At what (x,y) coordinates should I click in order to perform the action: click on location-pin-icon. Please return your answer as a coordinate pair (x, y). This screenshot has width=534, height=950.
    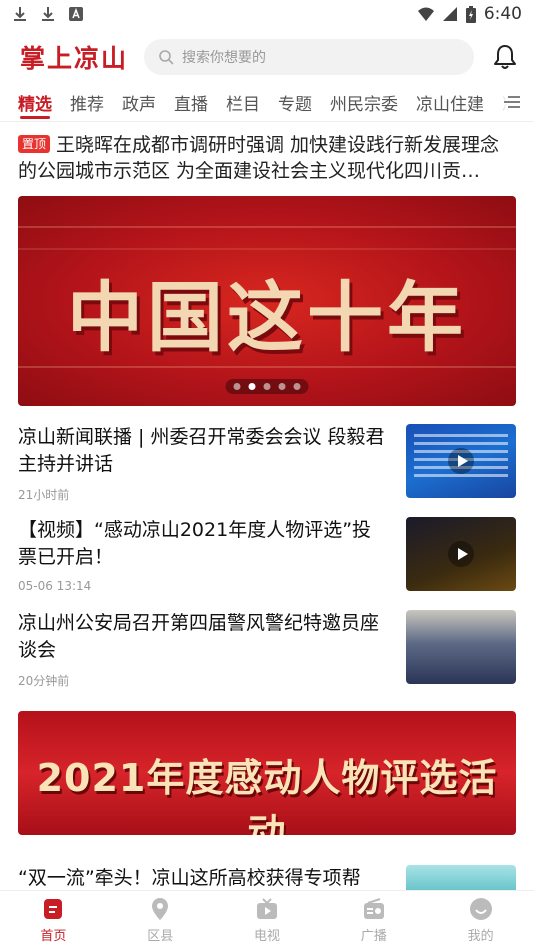
    Looking at the image, I should click on (160, 909).